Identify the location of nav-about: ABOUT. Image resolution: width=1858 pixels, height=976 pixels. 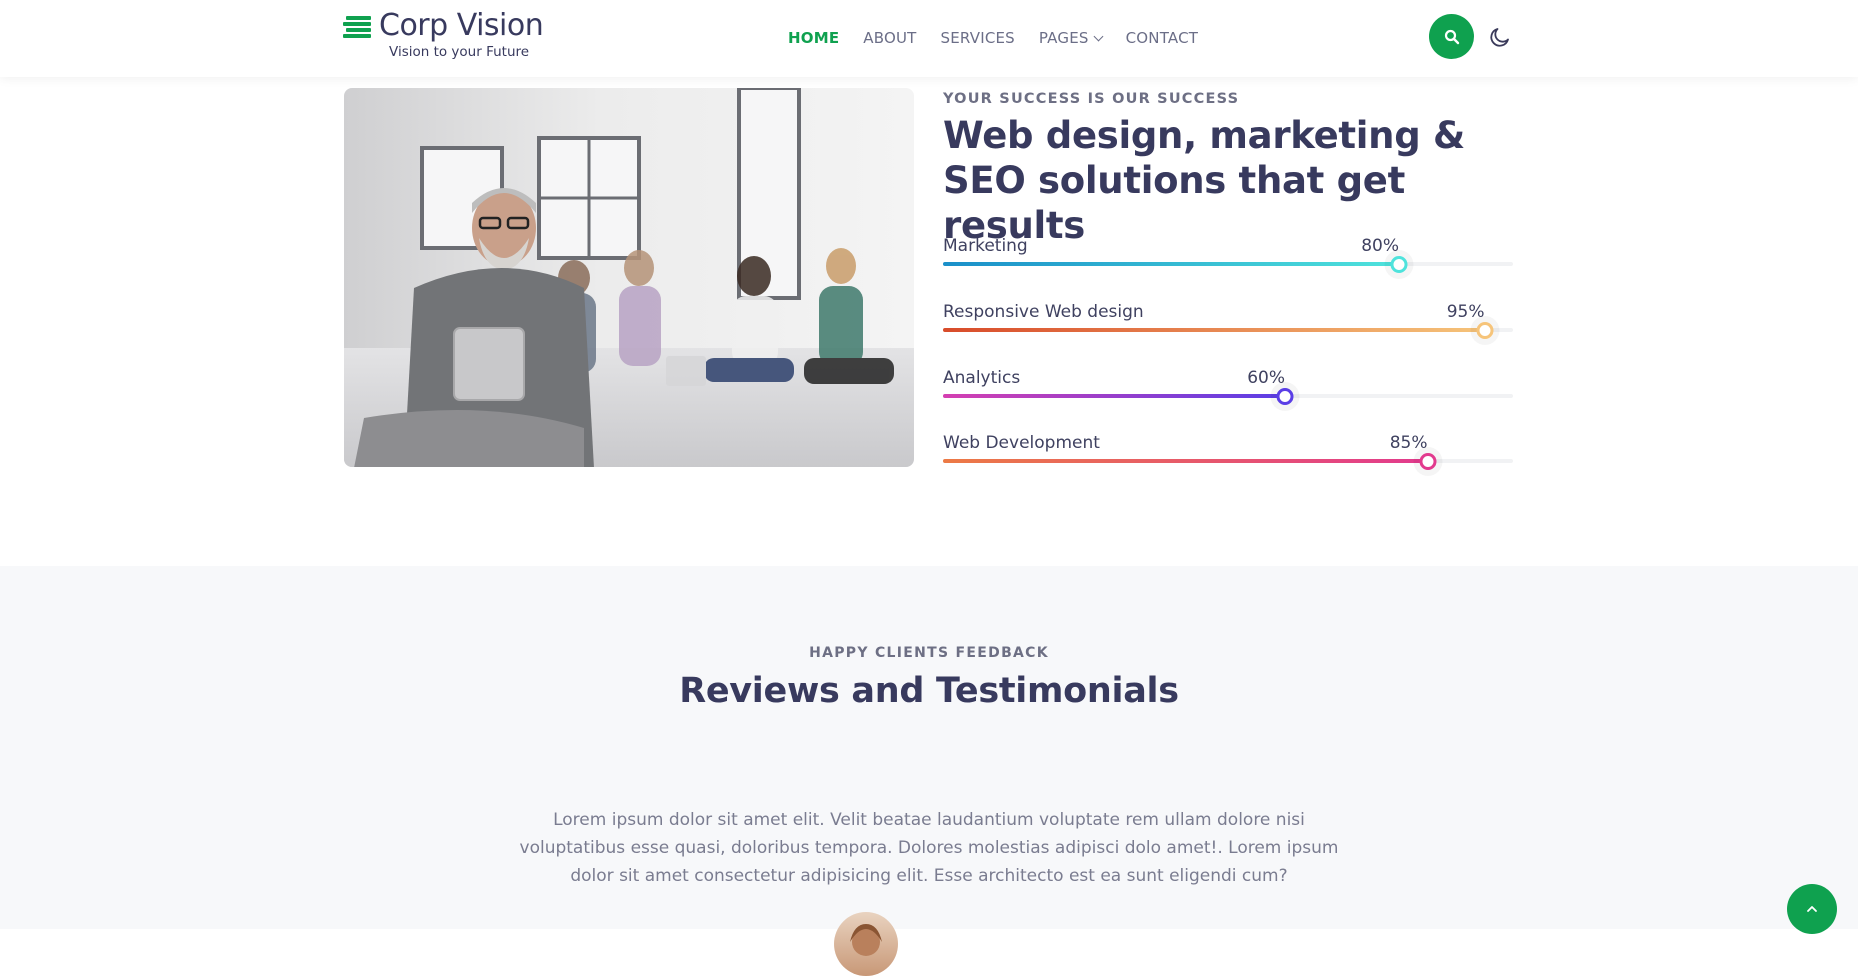
(889, 38).